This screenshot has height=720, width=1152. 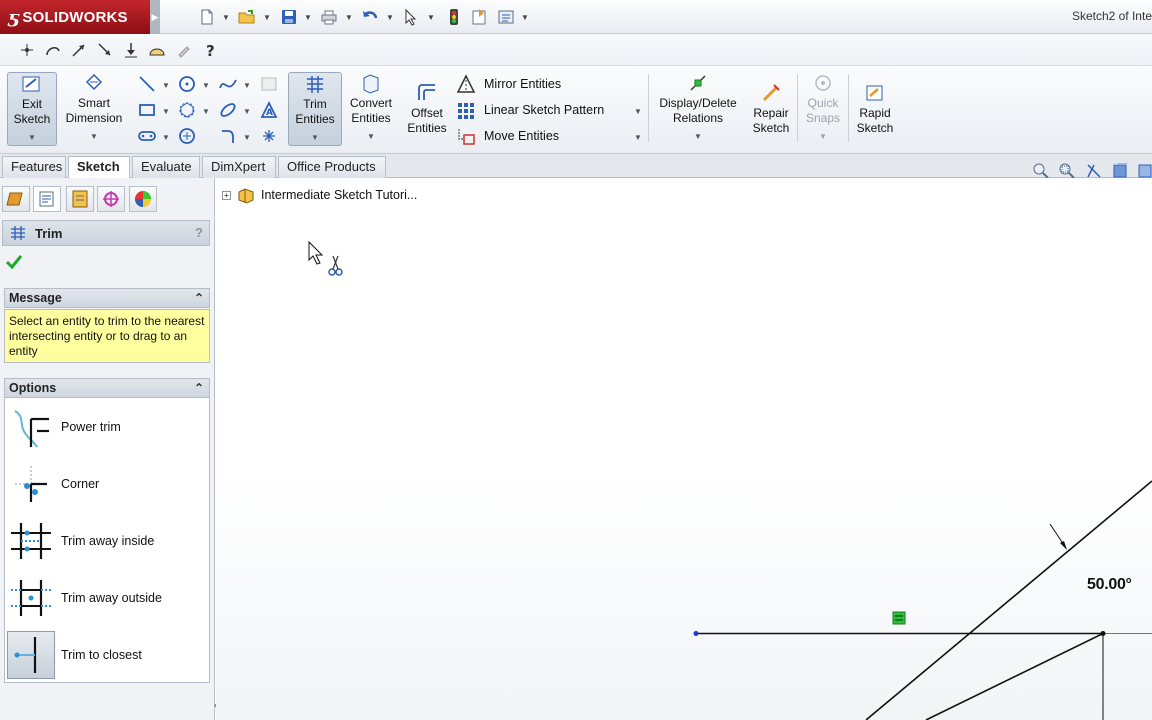 I want to click on angle-dimension-label: 50.00°, so click(x=1109, y=585).